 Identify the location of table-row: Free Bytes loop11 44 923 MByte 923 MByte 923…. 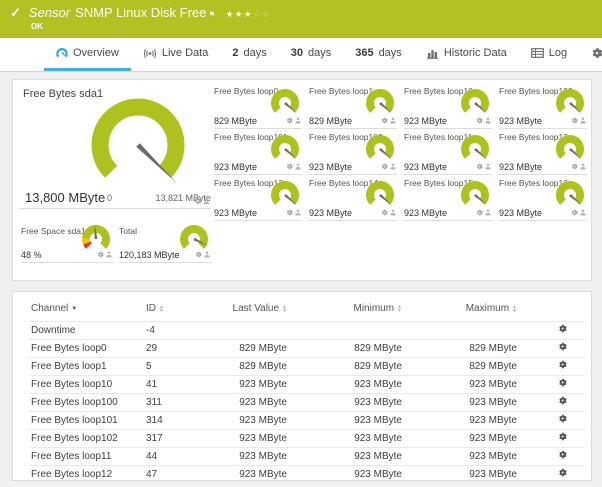
(307, 456).